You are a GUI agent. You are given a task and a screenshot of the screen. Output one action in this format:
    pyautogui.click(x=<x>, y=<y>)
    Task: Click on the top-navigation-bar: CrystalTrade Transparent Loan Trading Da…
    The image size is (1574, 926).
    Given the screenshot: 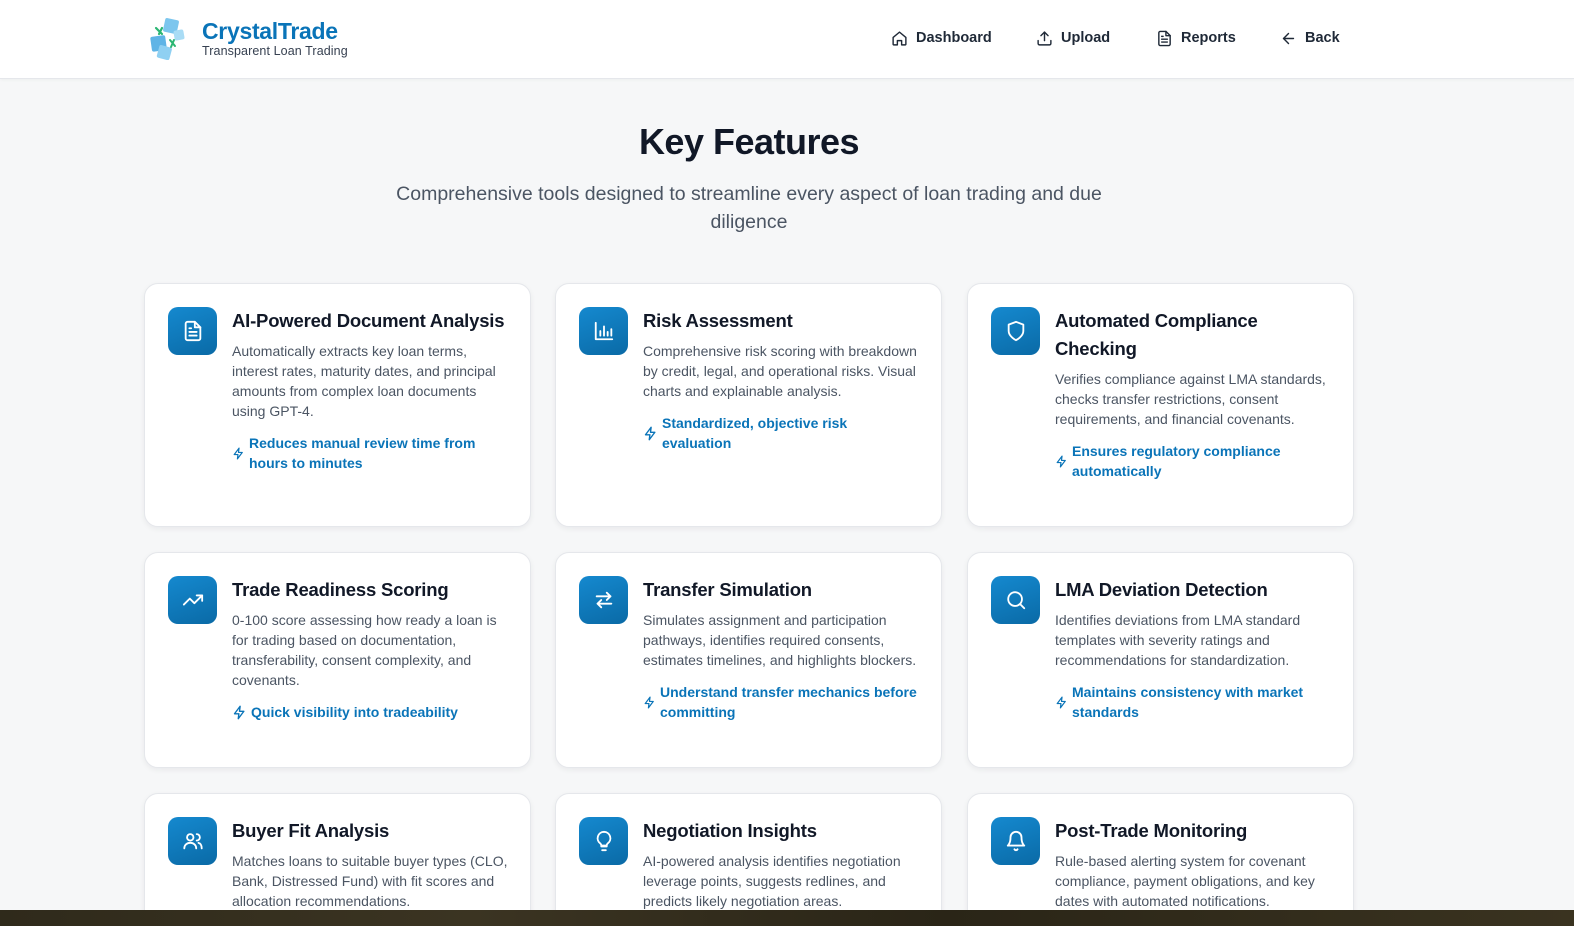 What is the action you would take?
    pyautogui.click(x=787, y=39)
    